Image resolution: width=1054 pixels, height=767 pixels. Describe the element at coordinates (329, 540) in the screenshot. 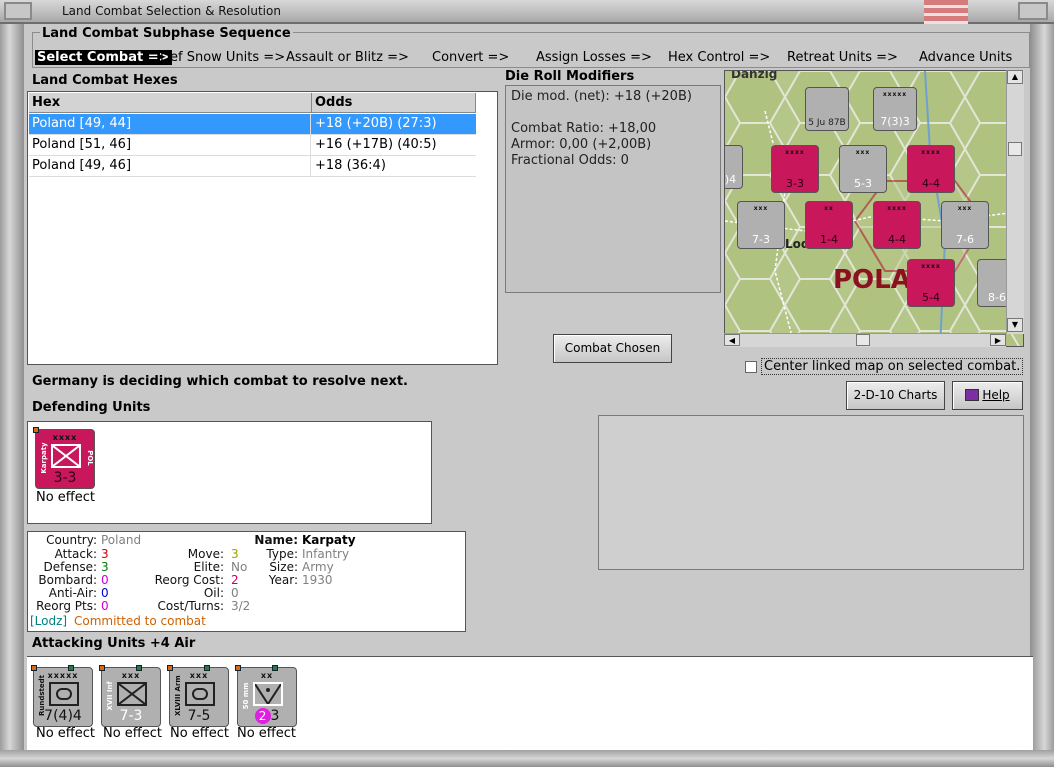

I see `name-value: Karpaty` at that location.